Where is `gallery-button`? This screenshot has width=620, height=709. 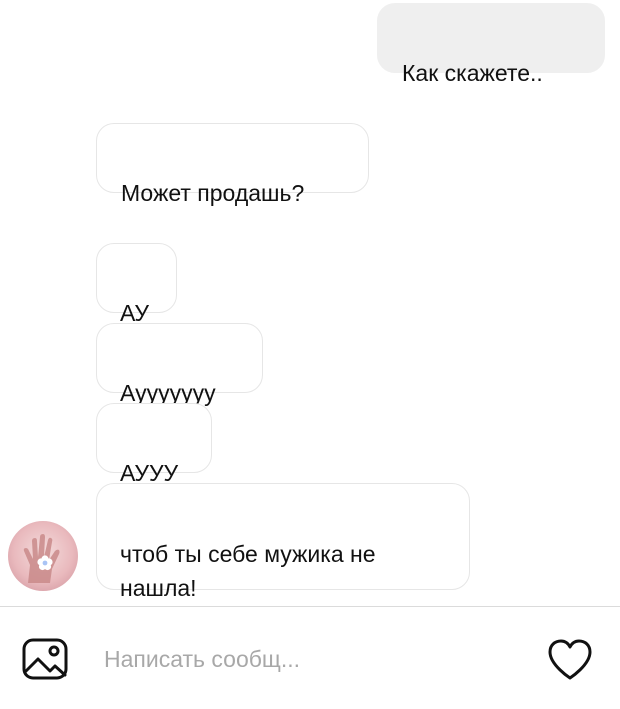
gallery-button is located at coordinates (45, 659).